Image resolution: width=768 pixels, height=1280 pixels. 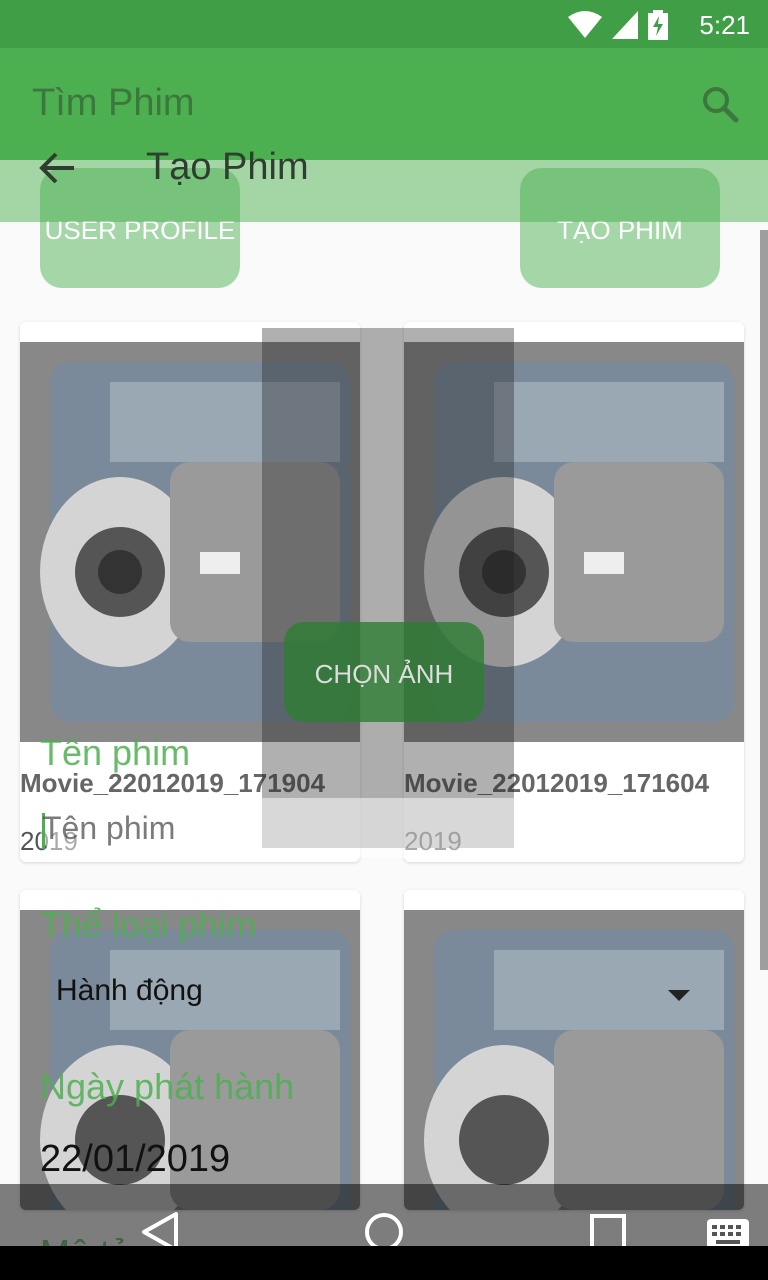 What do you see at coordinates (135, 1159) in the screenshot?
I see `release-date-field: 22/01/2019` at bounding box center [135, 1159].